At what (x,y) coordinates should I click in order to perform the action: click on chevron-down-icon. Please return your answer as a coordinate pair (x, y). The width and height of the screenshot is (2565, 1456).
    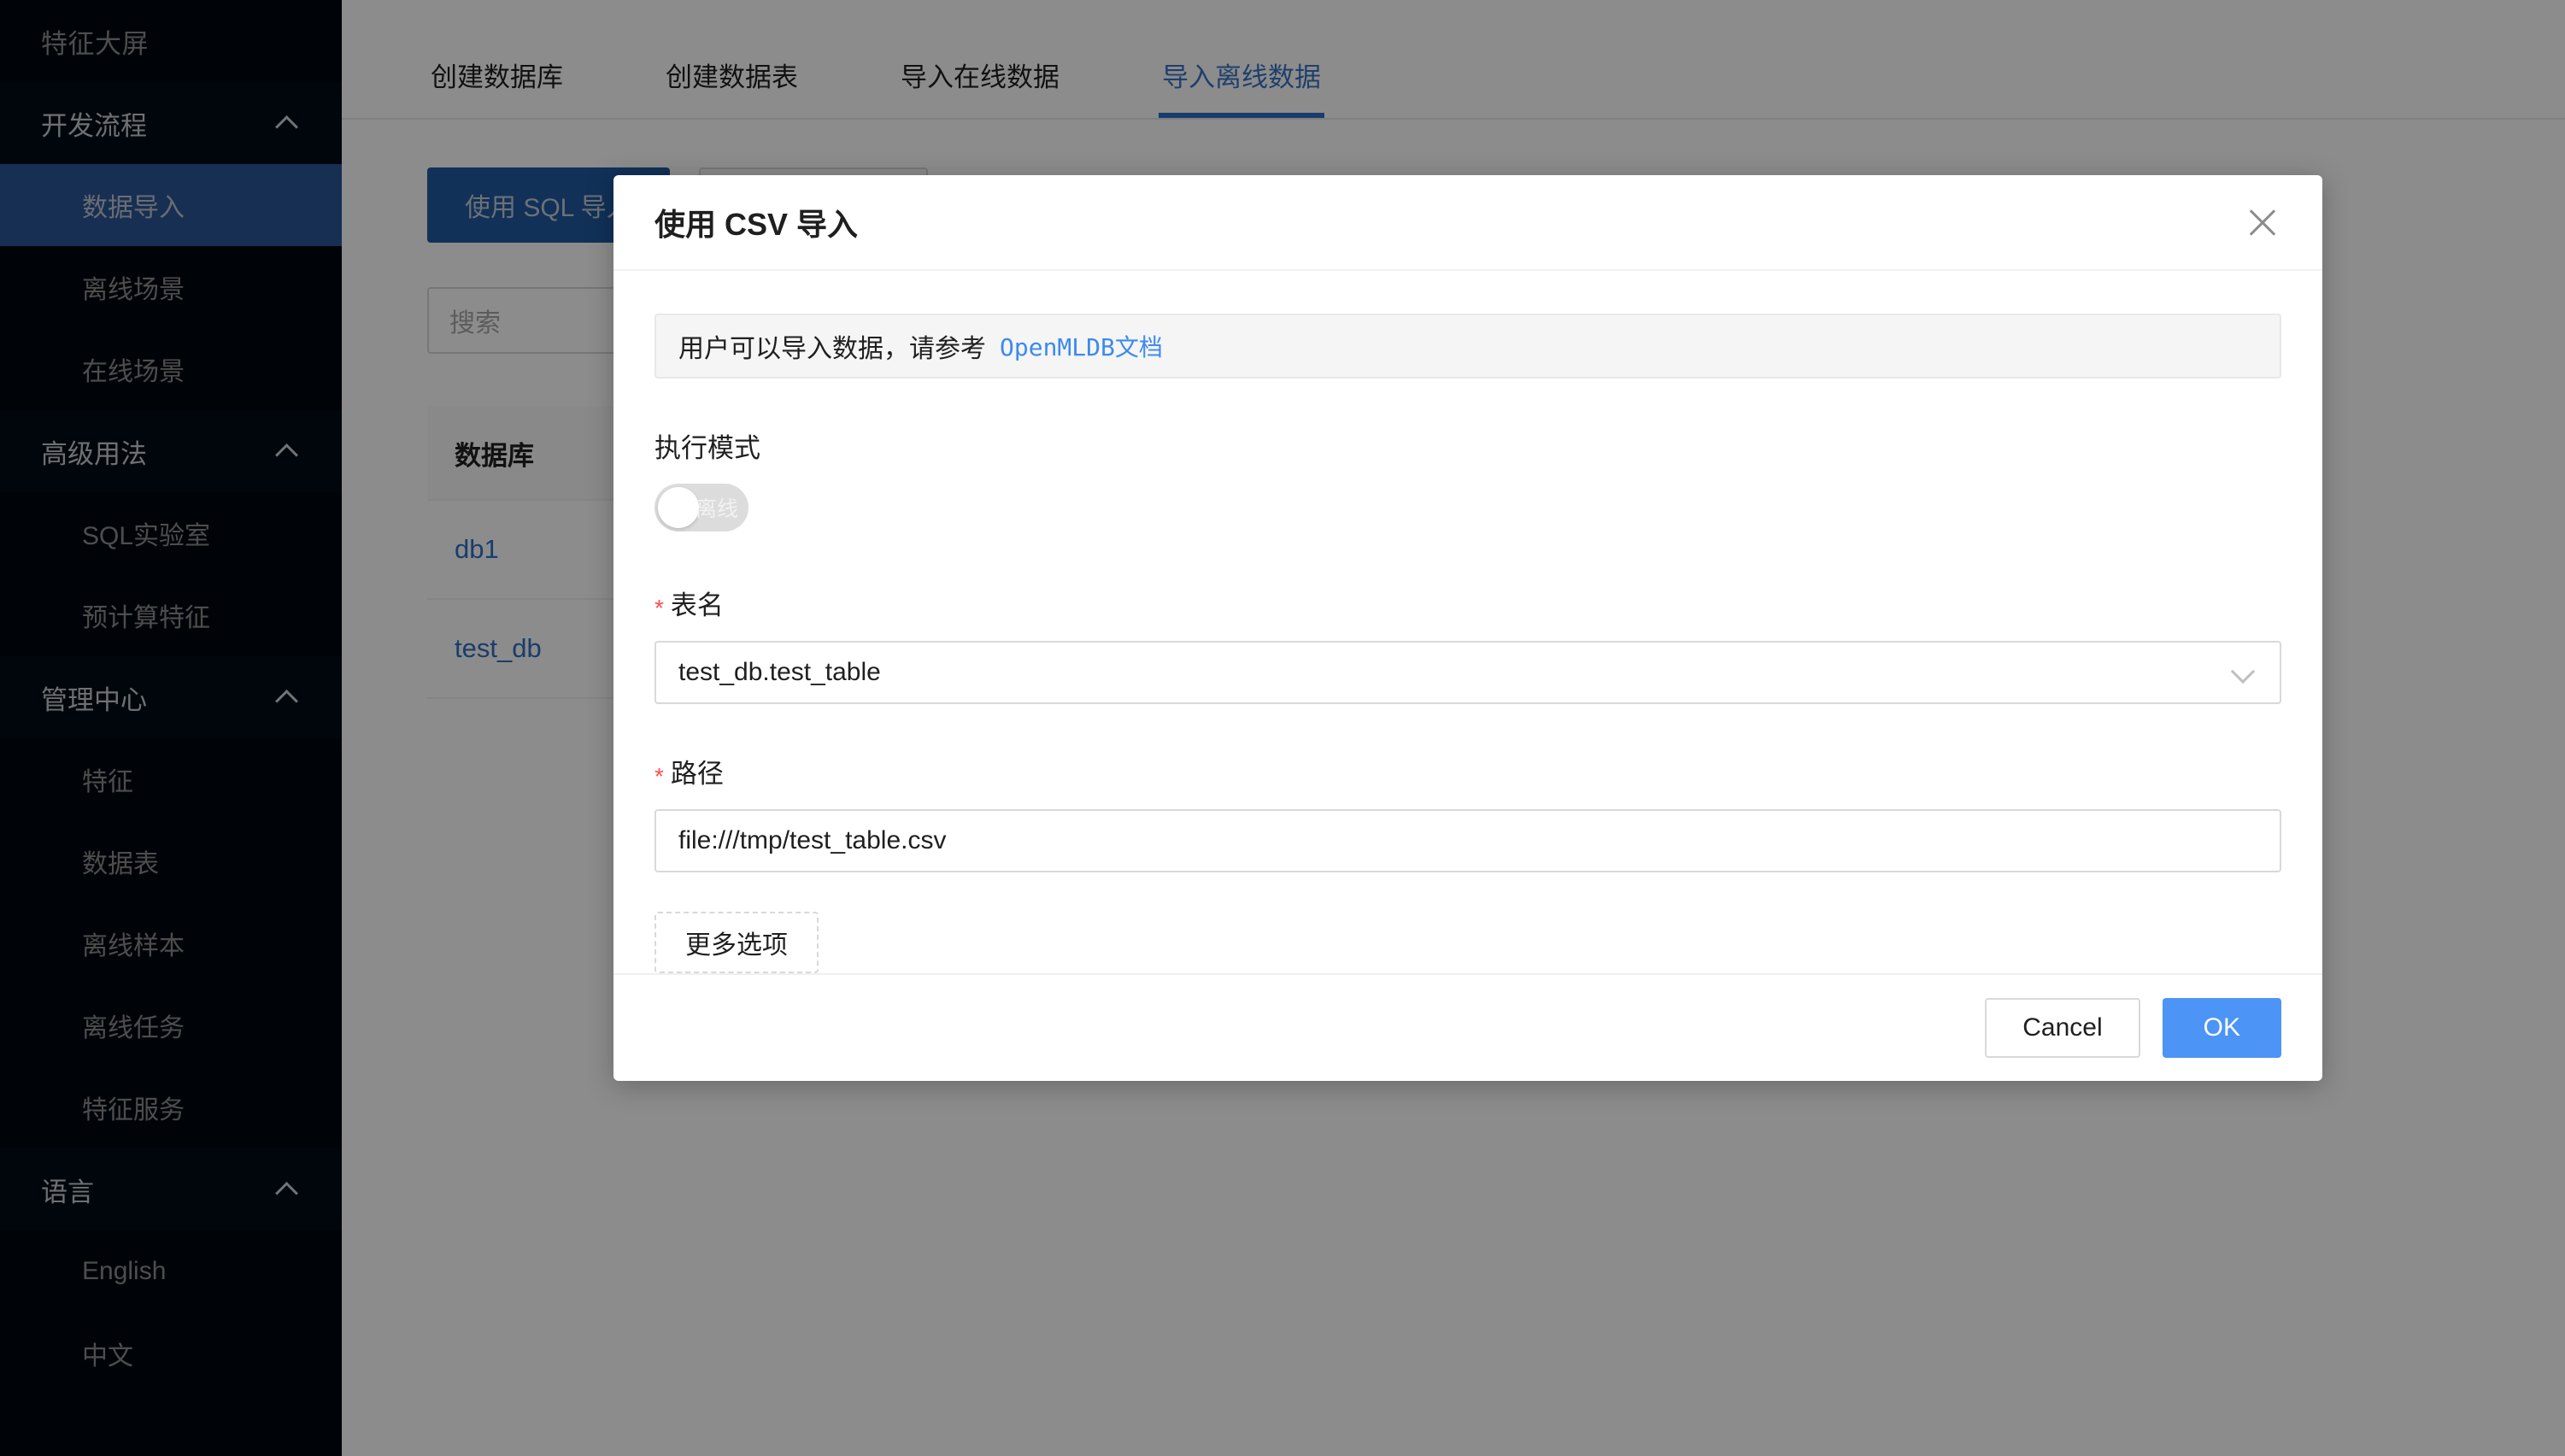
    Looking at the image, I should click on (2243, 672).